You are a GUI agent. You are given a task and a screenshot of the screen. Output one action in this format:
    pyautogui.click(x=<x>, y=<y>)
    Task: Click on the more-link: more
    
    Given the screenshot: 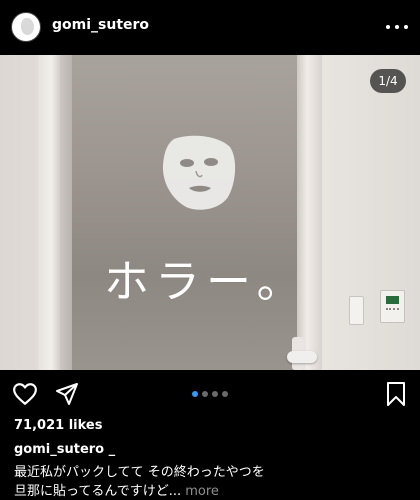 What is the action you would take?
    pyautogui.click(x=202, y=491)
    